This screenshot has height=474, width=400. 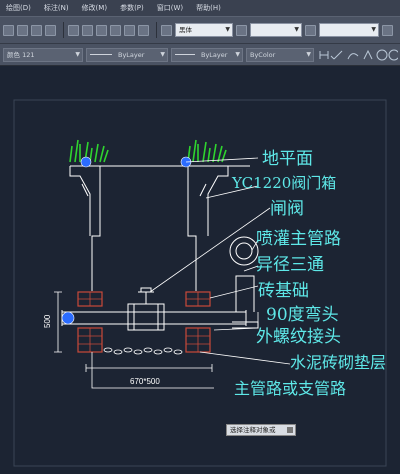 What do you see at coordinates (338, 362) in the screenshot?
I see `label-brick-cushion: 水泥砖砌垫层` at bounding box center [338, 362].